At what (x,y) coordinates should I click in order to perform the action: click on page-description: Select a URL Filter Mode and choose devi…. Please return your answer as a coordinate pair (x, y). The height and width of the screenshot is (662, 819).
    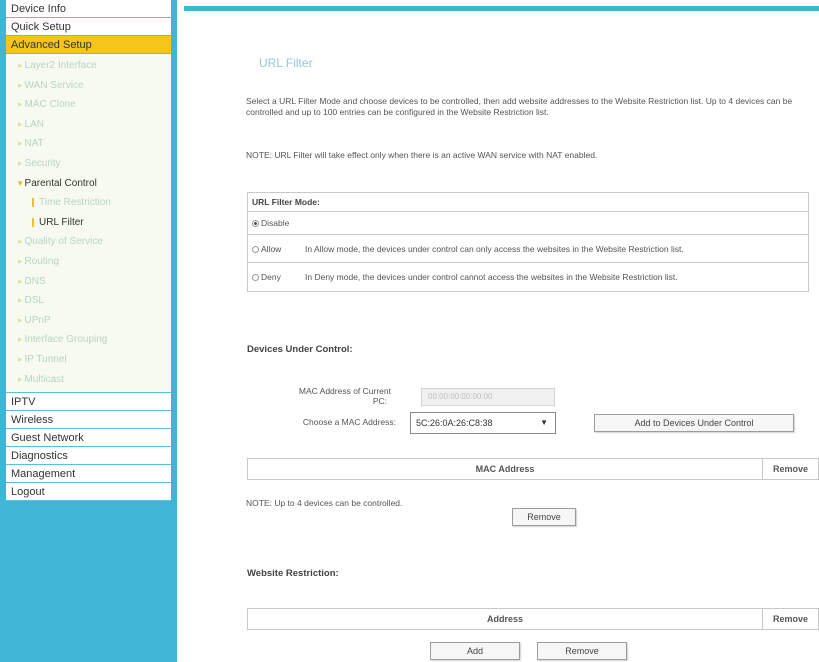
    Looking at the image, I should click on (519, 106).